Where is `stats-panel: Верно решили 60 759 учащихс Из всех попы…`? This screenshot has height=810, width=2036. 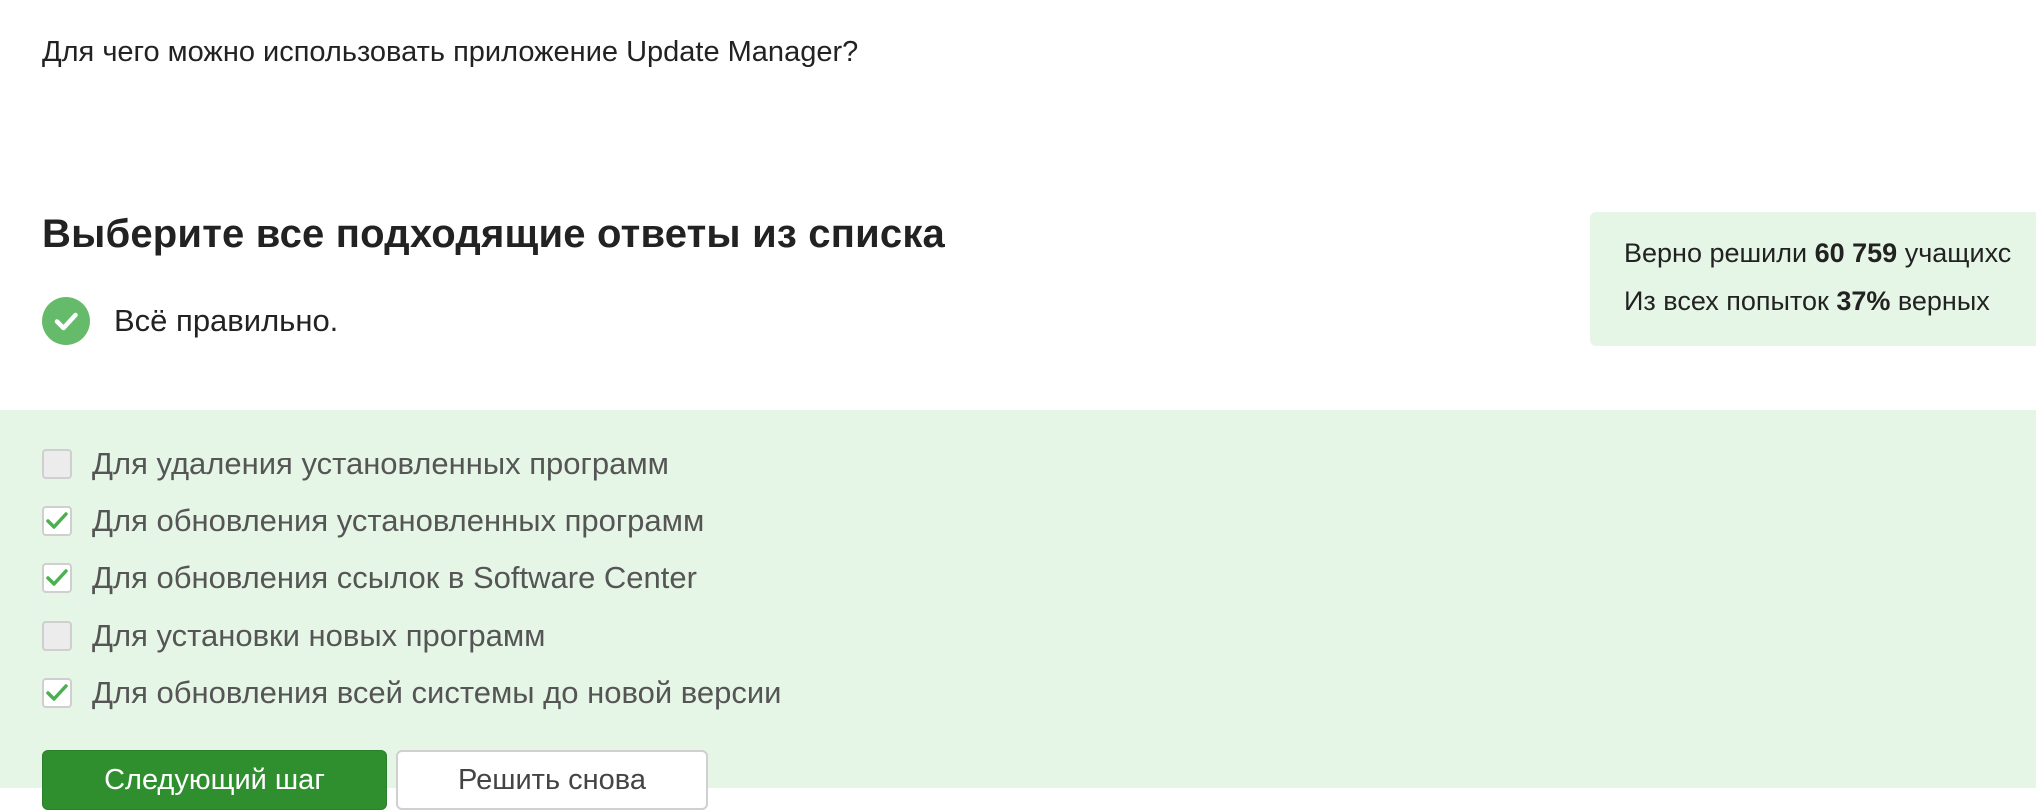 stats-panel: Верно решили 60 759 учащихс Из всех попы… is located at coordinates (1813, 279).